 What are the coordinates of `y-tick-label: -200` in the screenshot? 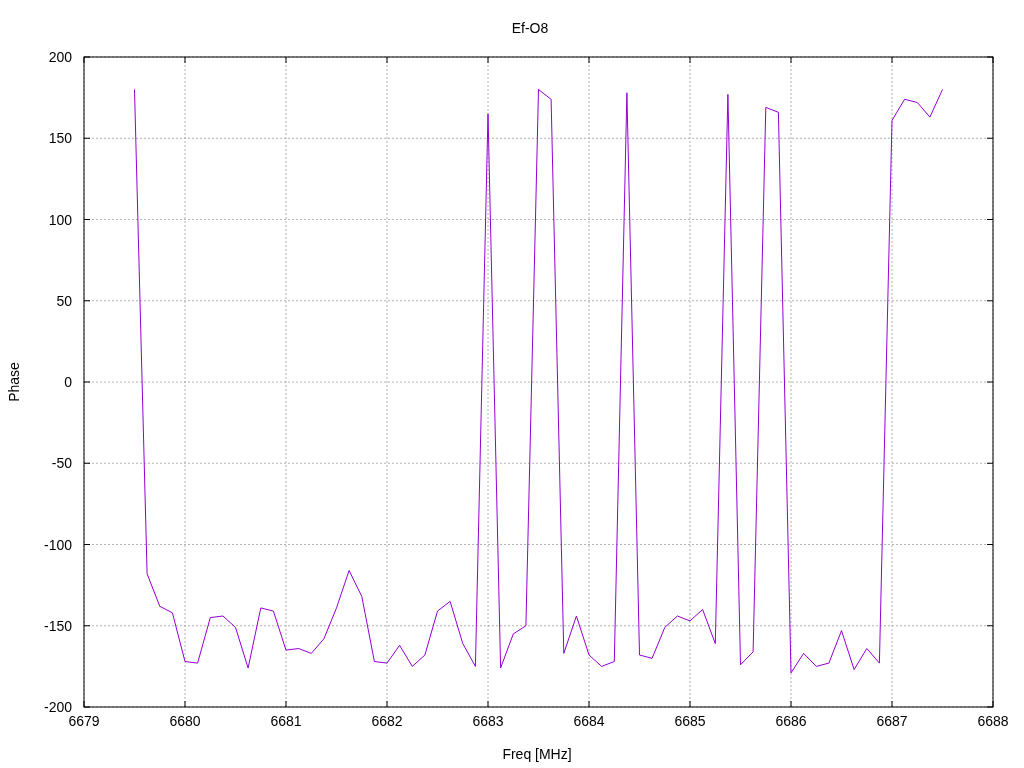 It's located at (57, 707).